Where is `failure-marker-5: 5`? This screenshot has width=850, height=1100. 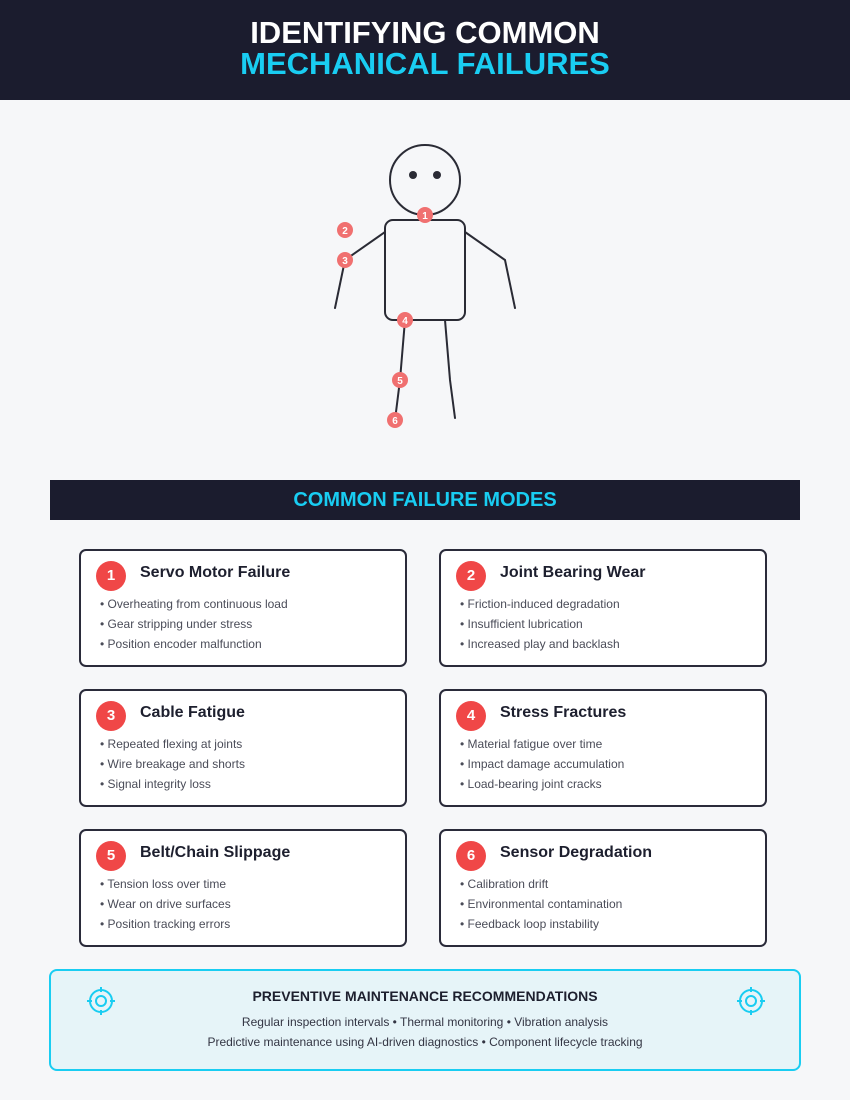
failure-marker-5: 5 is located at coordinates (400, 380).